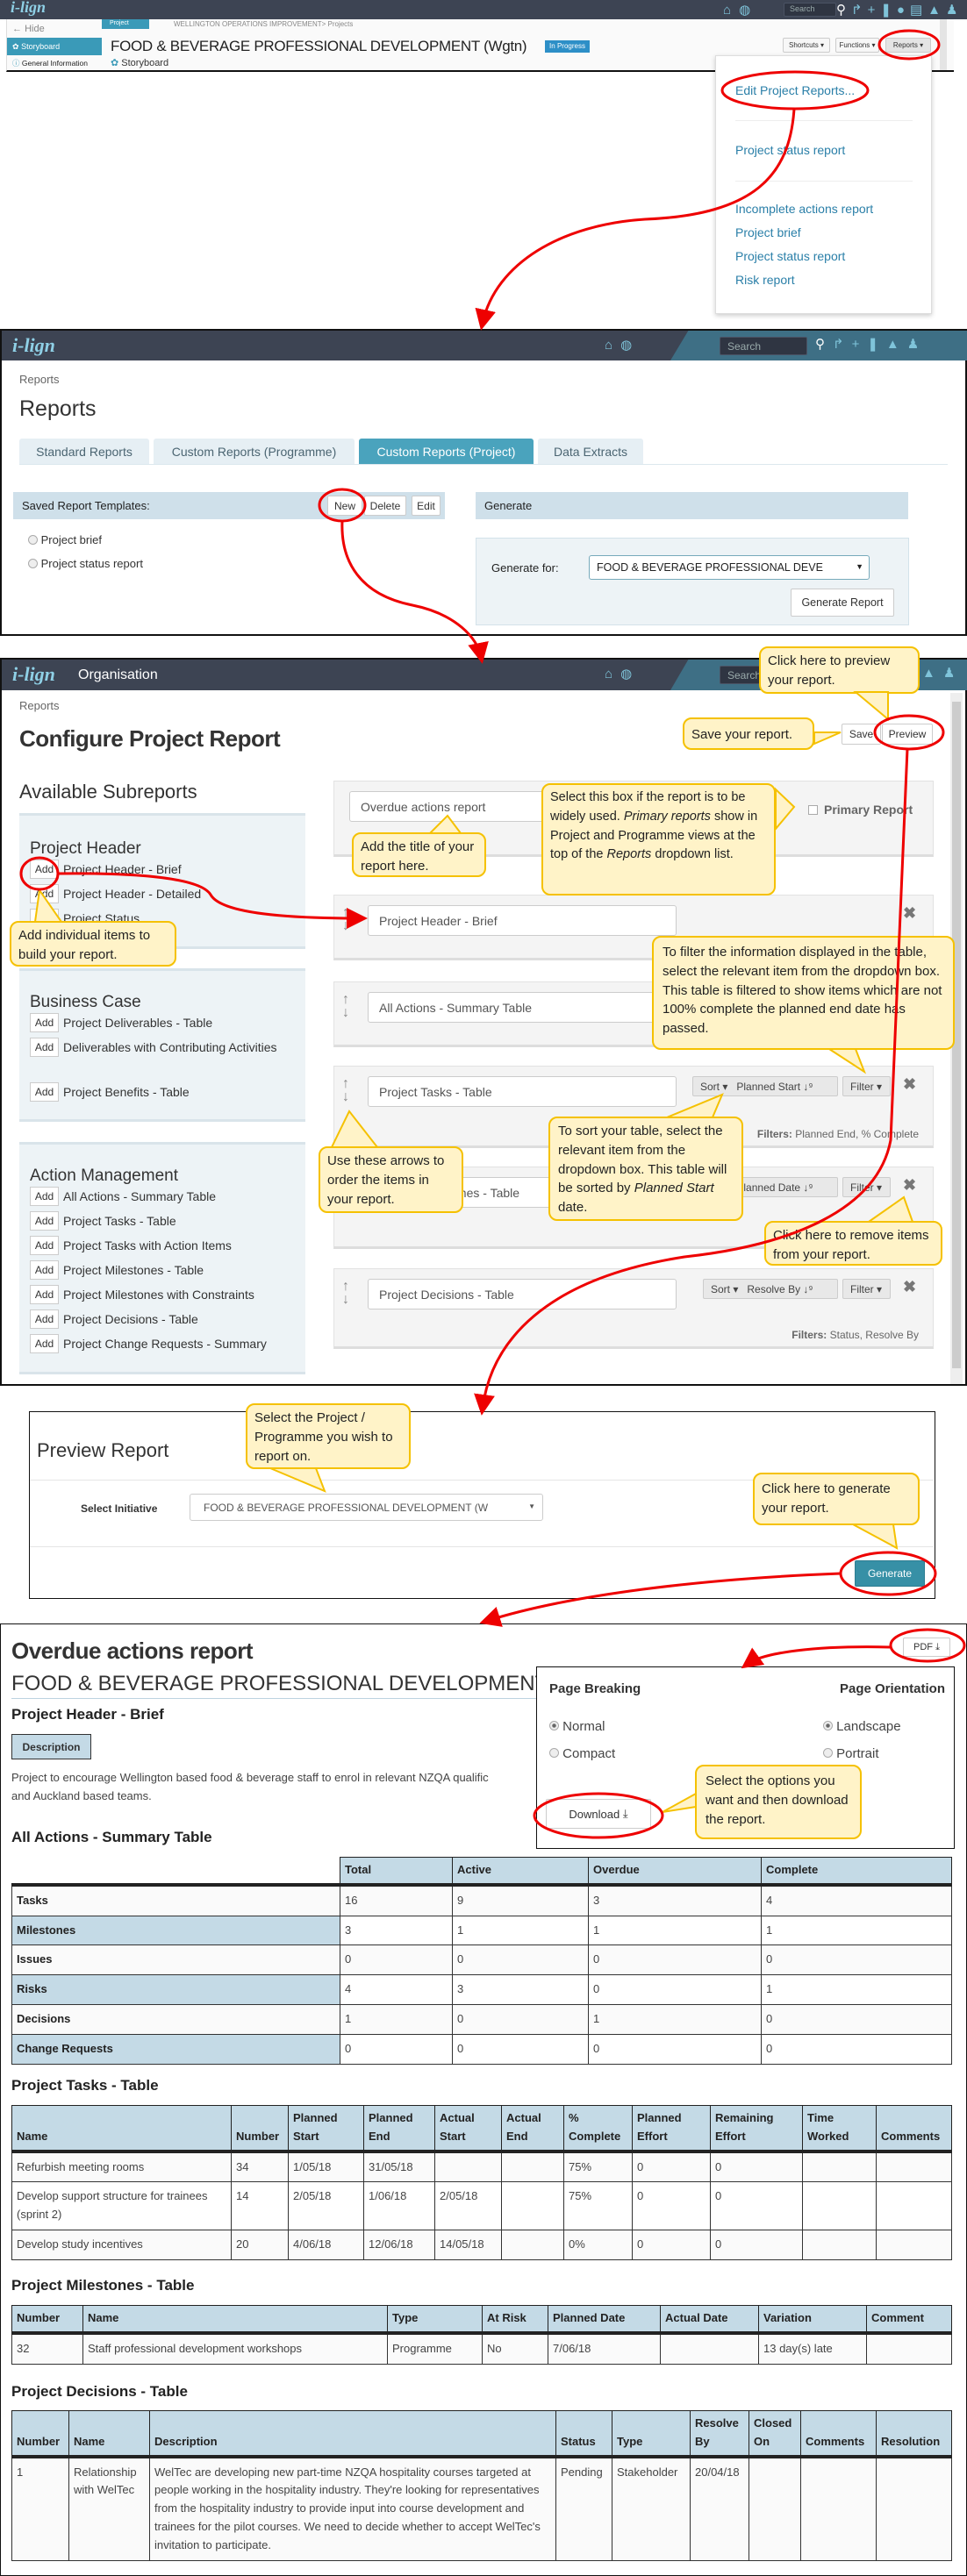 This screenshot has width=967, height=2576. I want to click on radio-portrait: Portrait, so click(851, 1754).